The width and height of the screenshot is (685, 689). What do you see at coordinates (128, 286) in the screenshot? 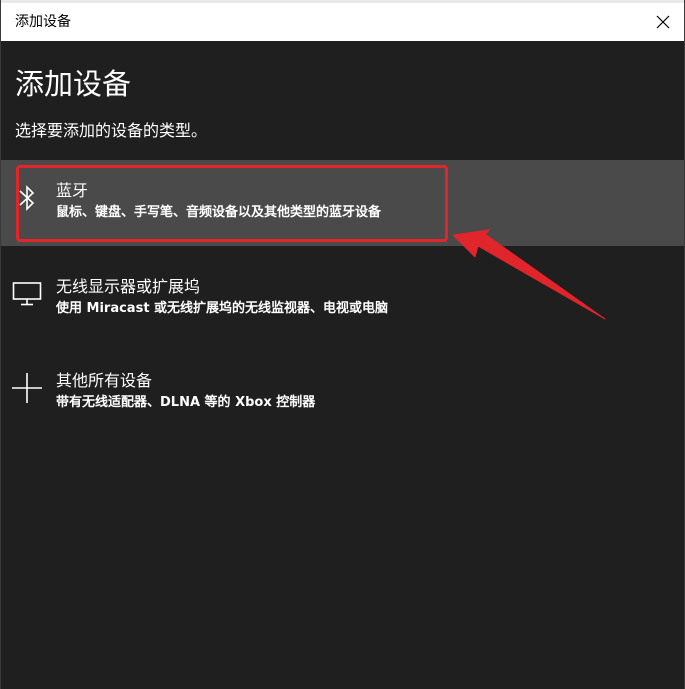
I see `option-wireless-display-name: 无线显示器或扩展坞` at bounding box center [128, 286].